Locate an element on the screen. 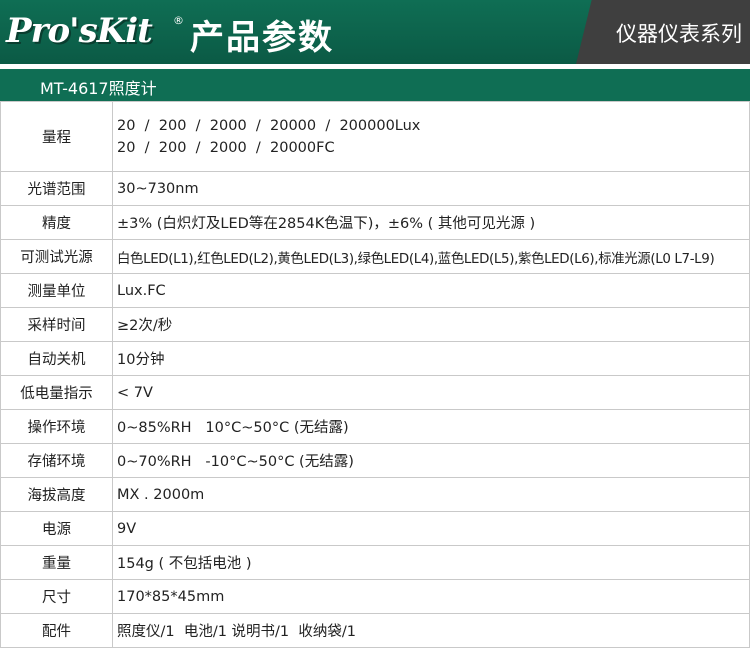 This screenshot has height=648, width=750. spec-row-power: 电源 9V is located at coordinates (375, 528).